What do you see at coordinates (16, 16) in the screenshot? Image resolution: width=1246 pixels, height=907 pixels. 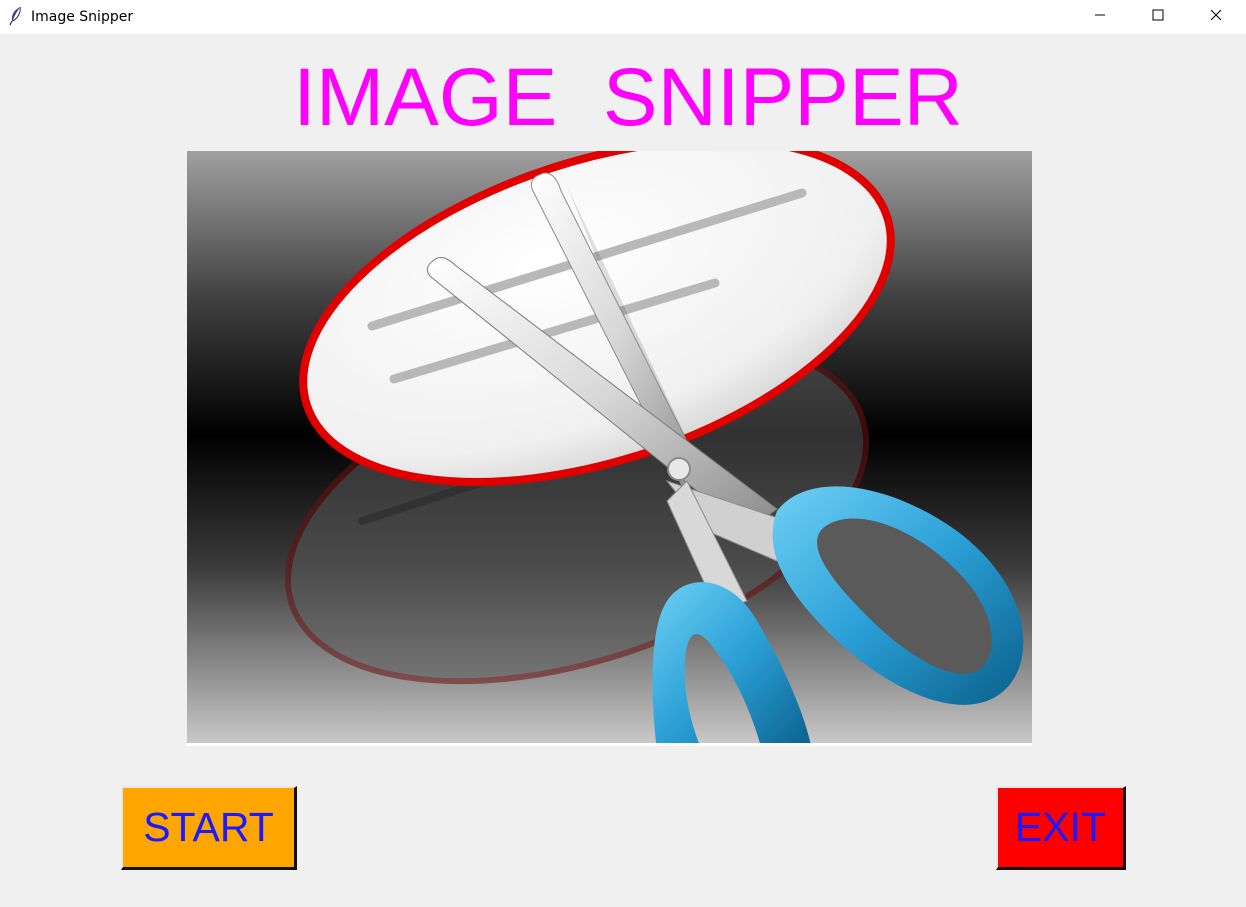 I see `feather-icon` at bounding box center [16, 16].